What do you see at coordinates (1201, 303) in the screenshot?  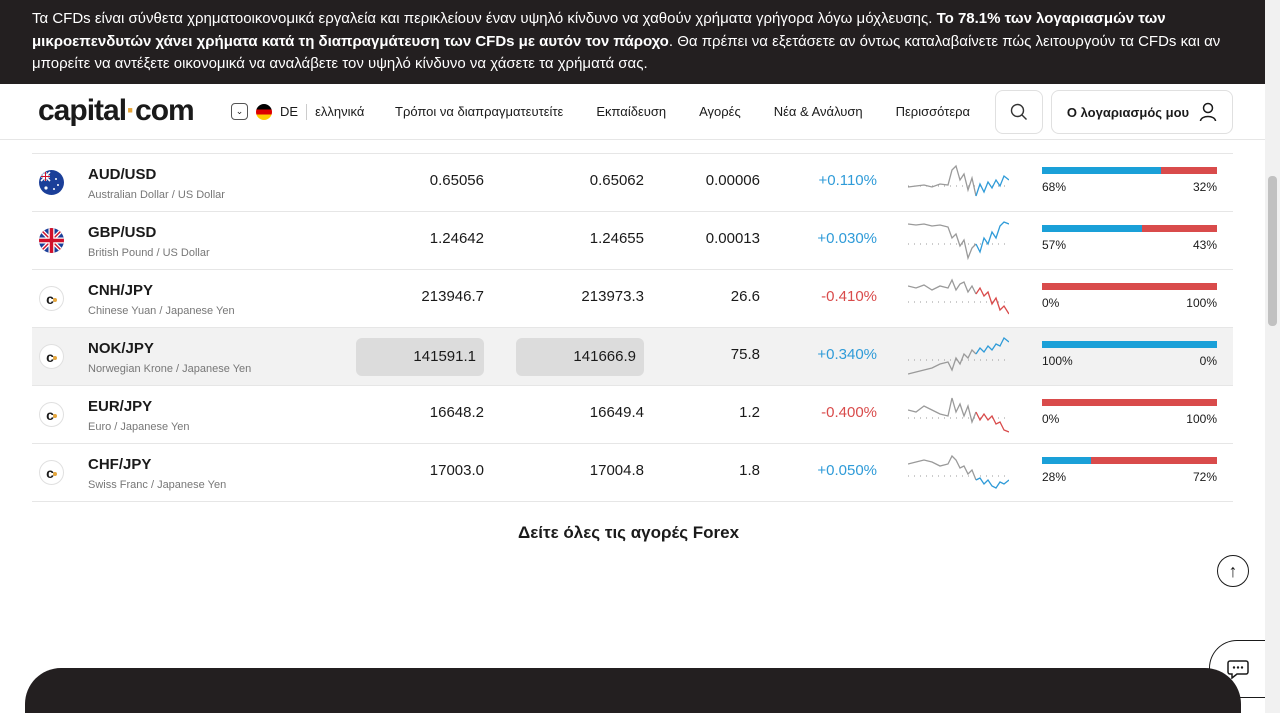 I see `sellers-percent: 100%` at bounding box center [1201, 303].